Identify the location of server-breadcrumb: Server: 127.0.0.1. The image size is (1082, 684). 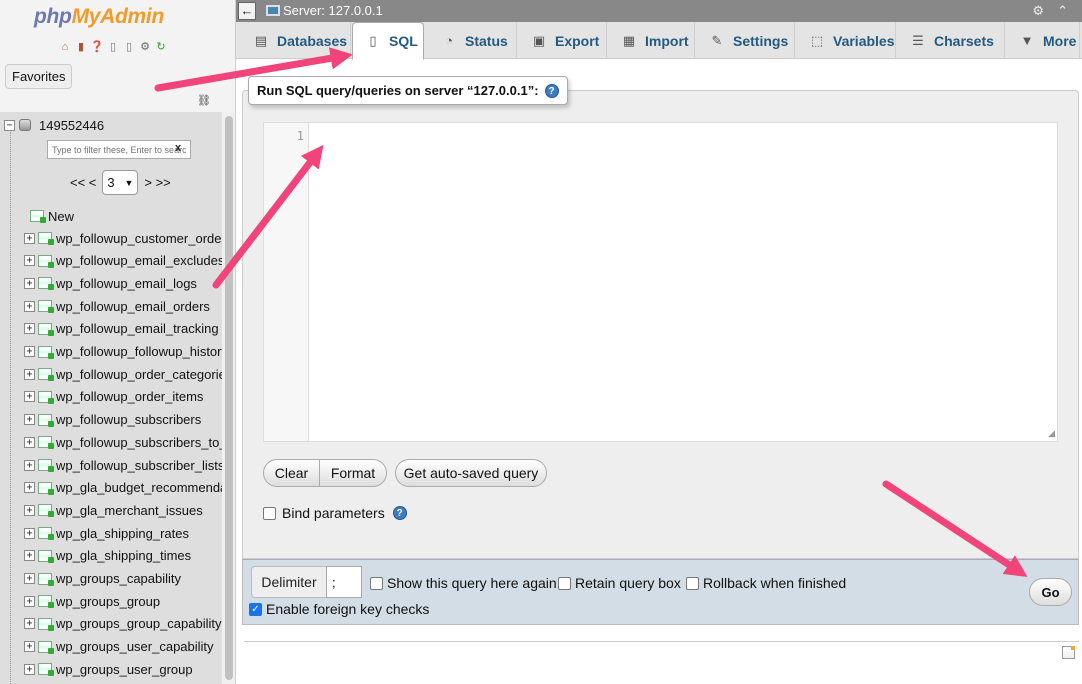
(324, 10).